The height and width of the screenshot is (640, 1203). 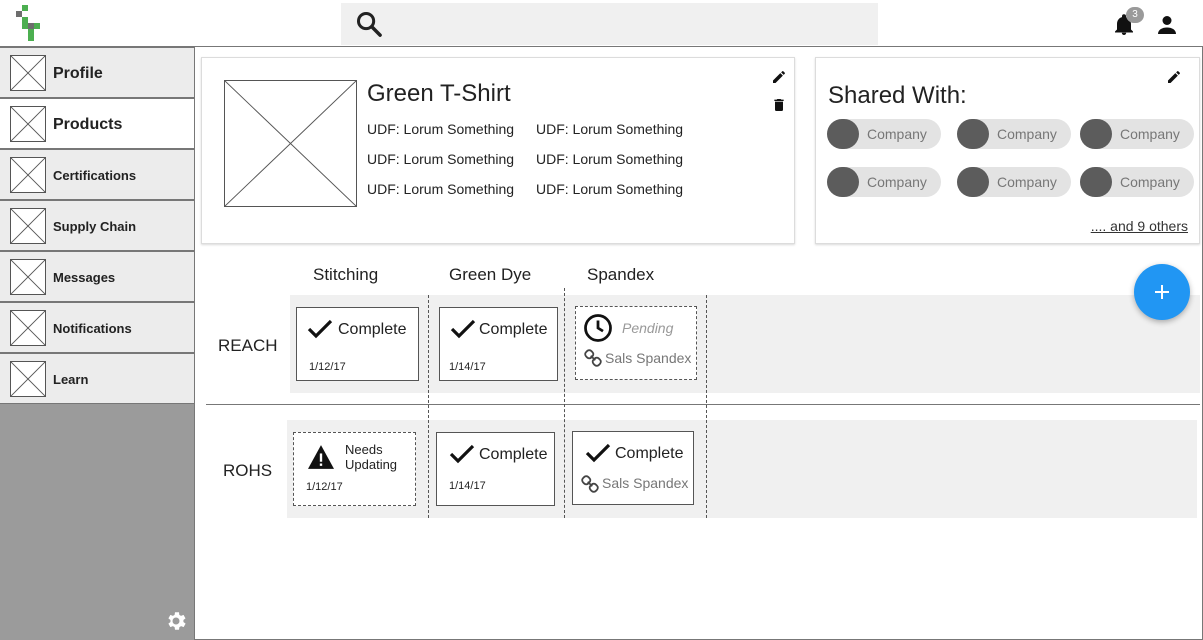 I want to click on cell-reach-spandex: Pending Sals Spandex, so click(x=636, y=343).